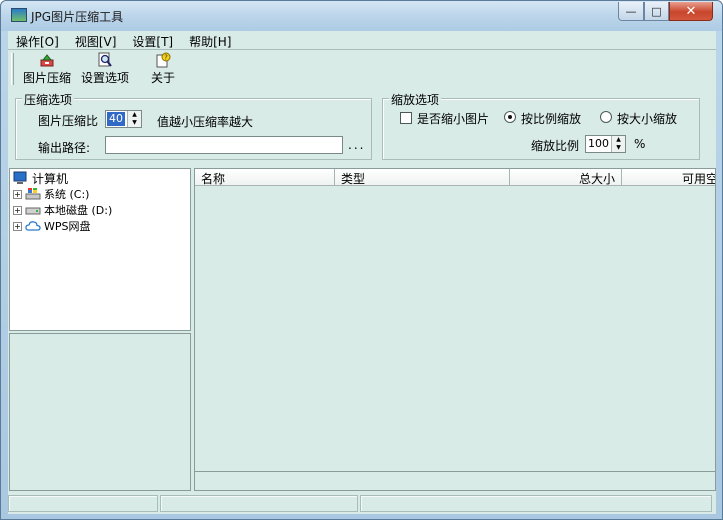 This screenshot has height=520, width=723. What do you see at coordinates (647, 119) in the screenshot?
I see `radio-scale-size-label: 按大小缩放` at bounding box center [647, 119].